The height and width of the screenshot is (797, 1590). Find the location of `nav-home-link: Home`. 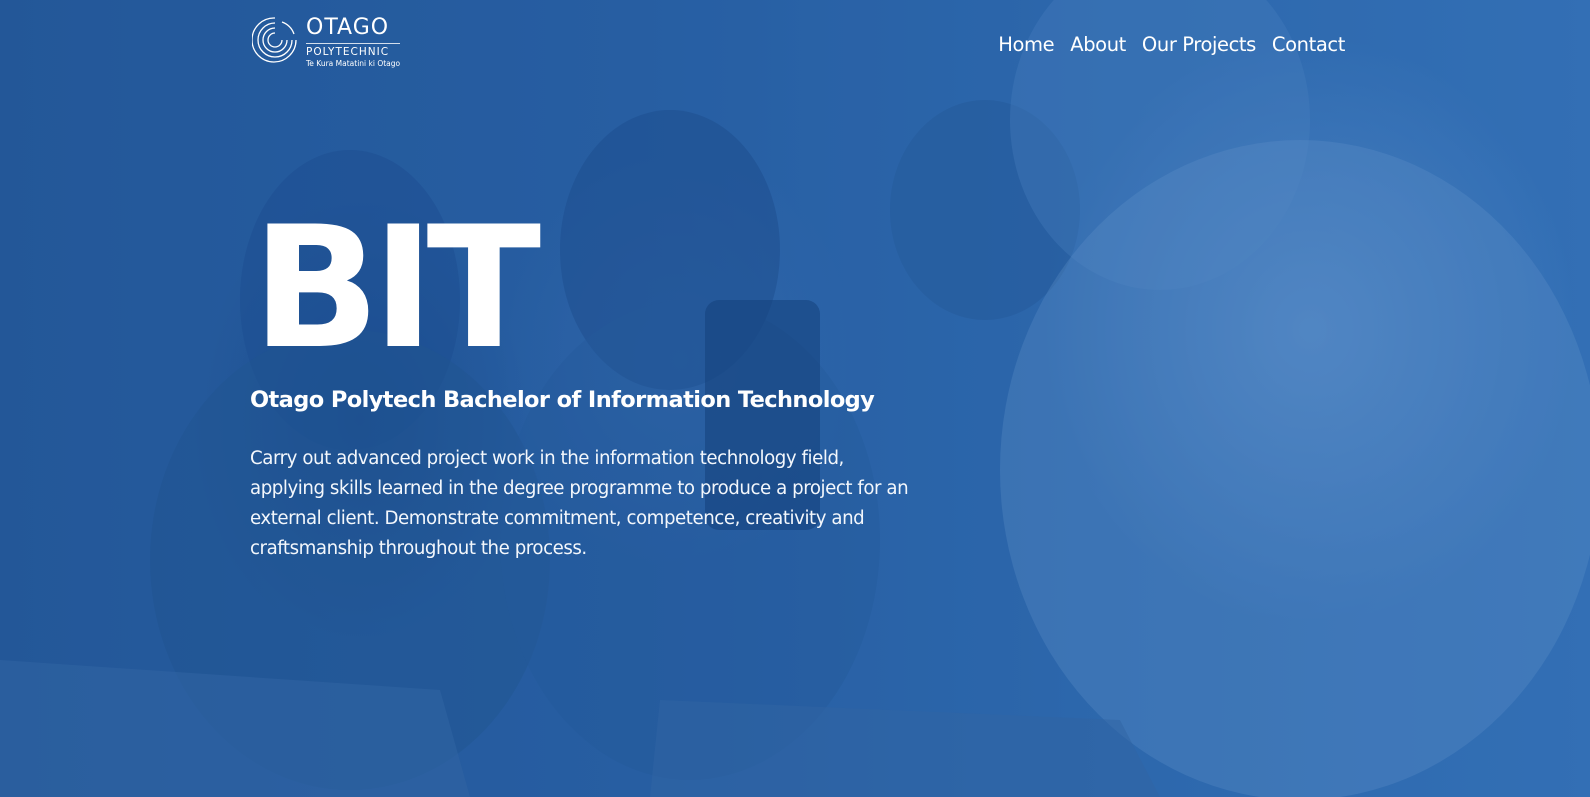

nav-home-link: Home is located at coordinates (1026, 45).